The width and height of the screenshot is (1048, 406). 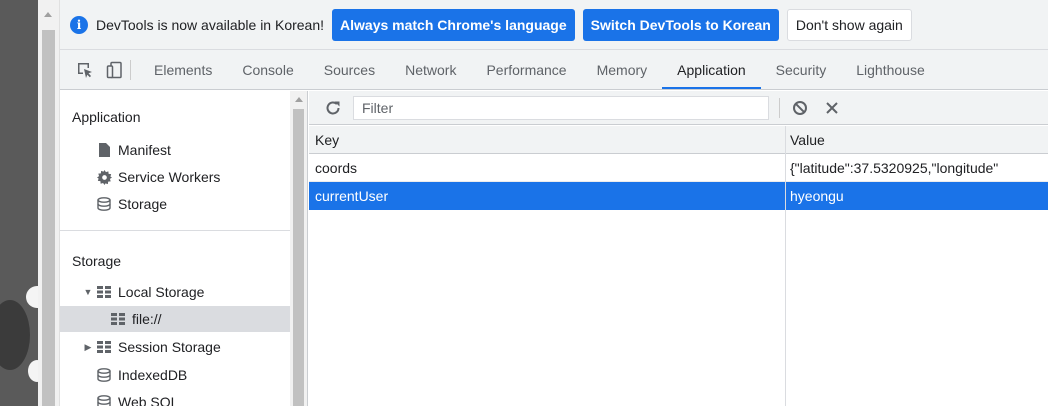 I want to click on sidebar-item-manifest: Manifest, so click(x=175, y=150).